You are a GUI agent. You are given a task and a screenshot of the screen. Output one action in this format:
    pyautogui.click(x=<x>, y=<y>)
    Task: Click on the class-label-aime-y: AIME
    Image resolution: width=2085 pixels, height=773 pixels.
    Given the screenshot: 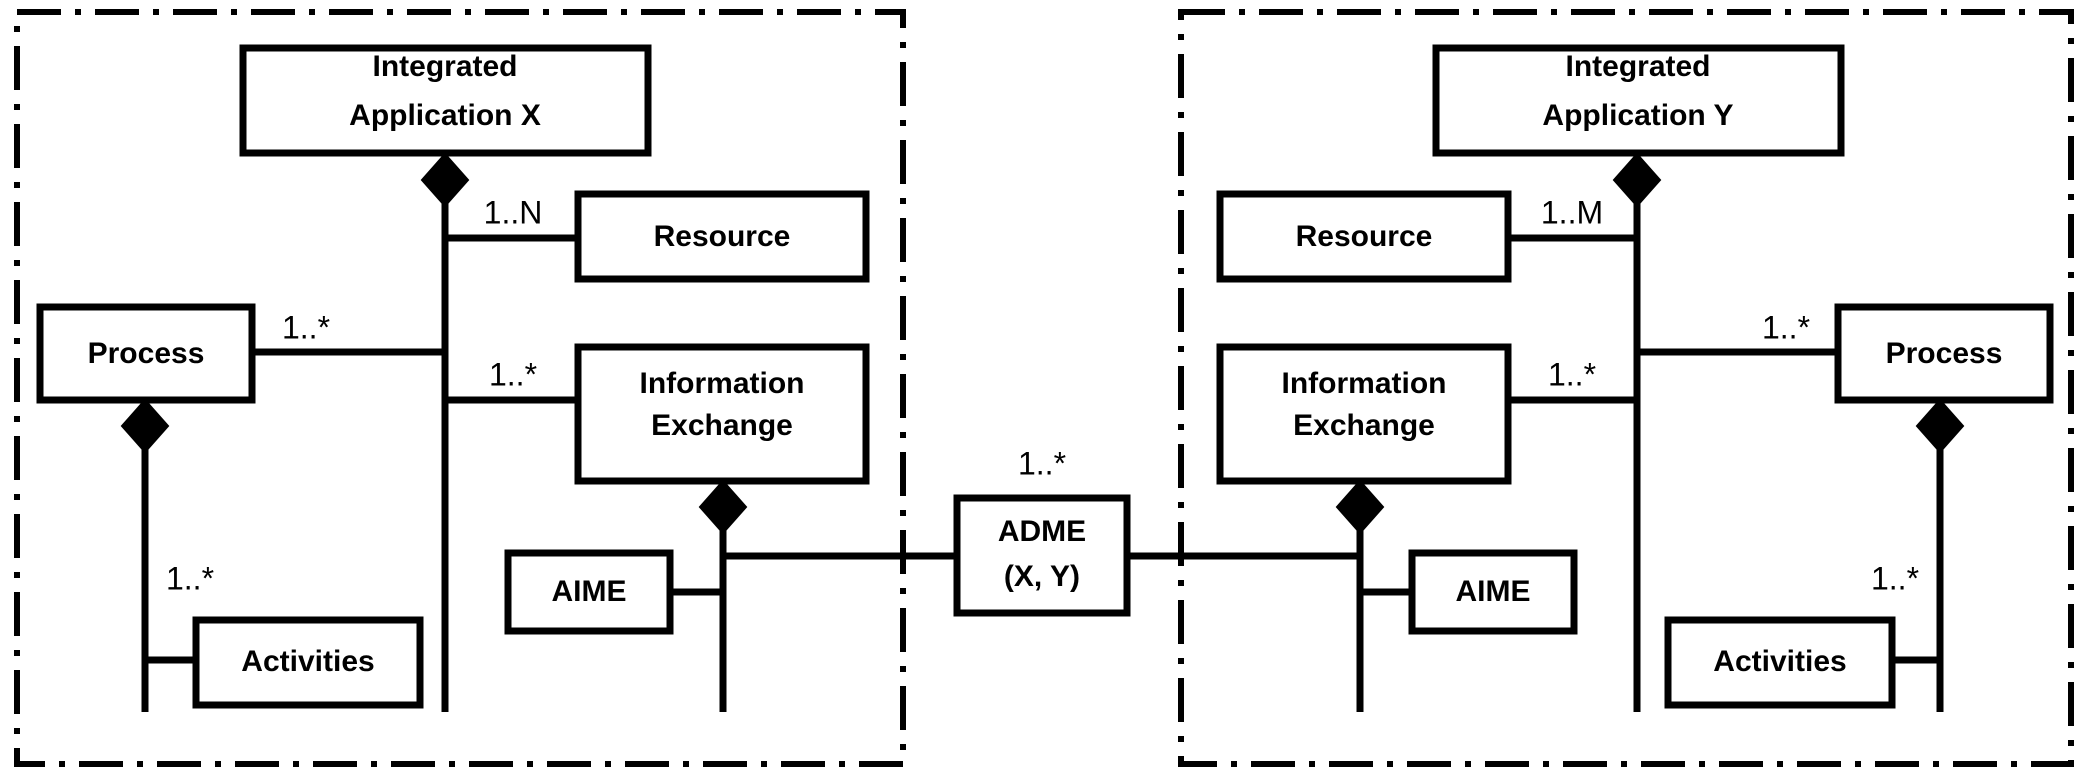 What is the action you would take?
    pyautogui.click(x=1493, y=591)
    